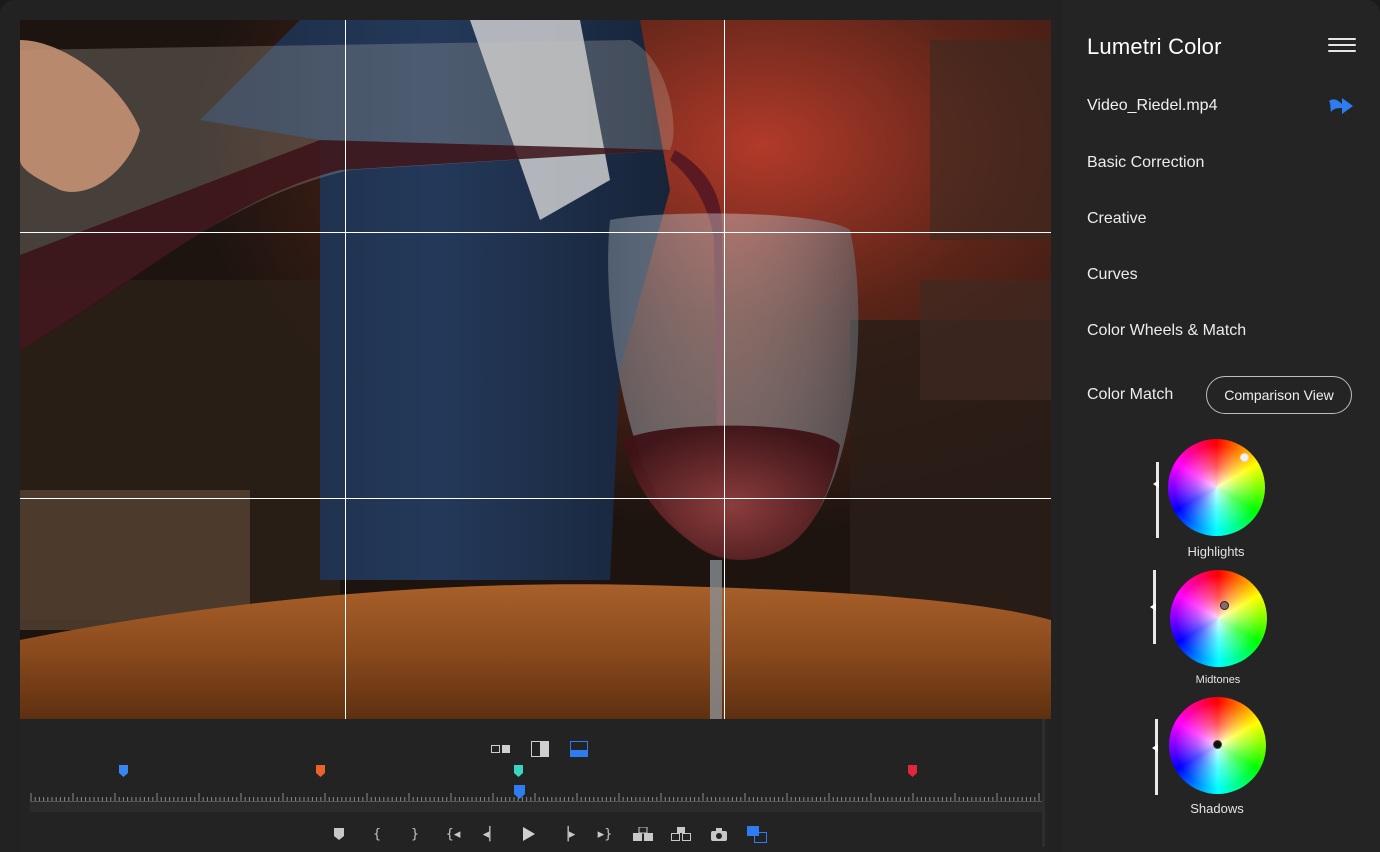 This screenshot has height=852, width=1380. What do you see at coordinates (1112, 275) in the screenshot?
I see `section-curves: Curves` at bounding box center [1112, 275].